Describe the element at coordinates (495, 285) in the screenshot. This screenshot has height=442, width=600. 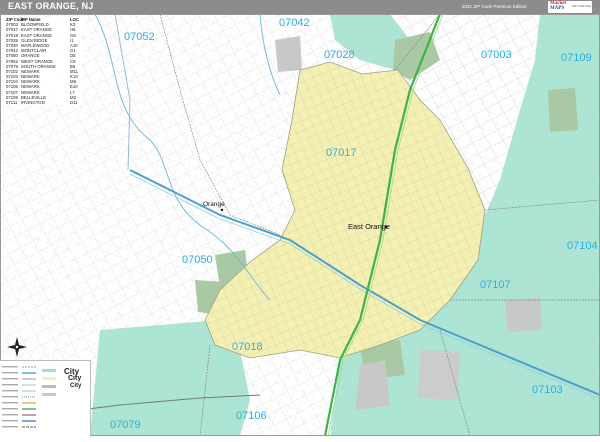
I see `zip-07107: 07107` at that location.